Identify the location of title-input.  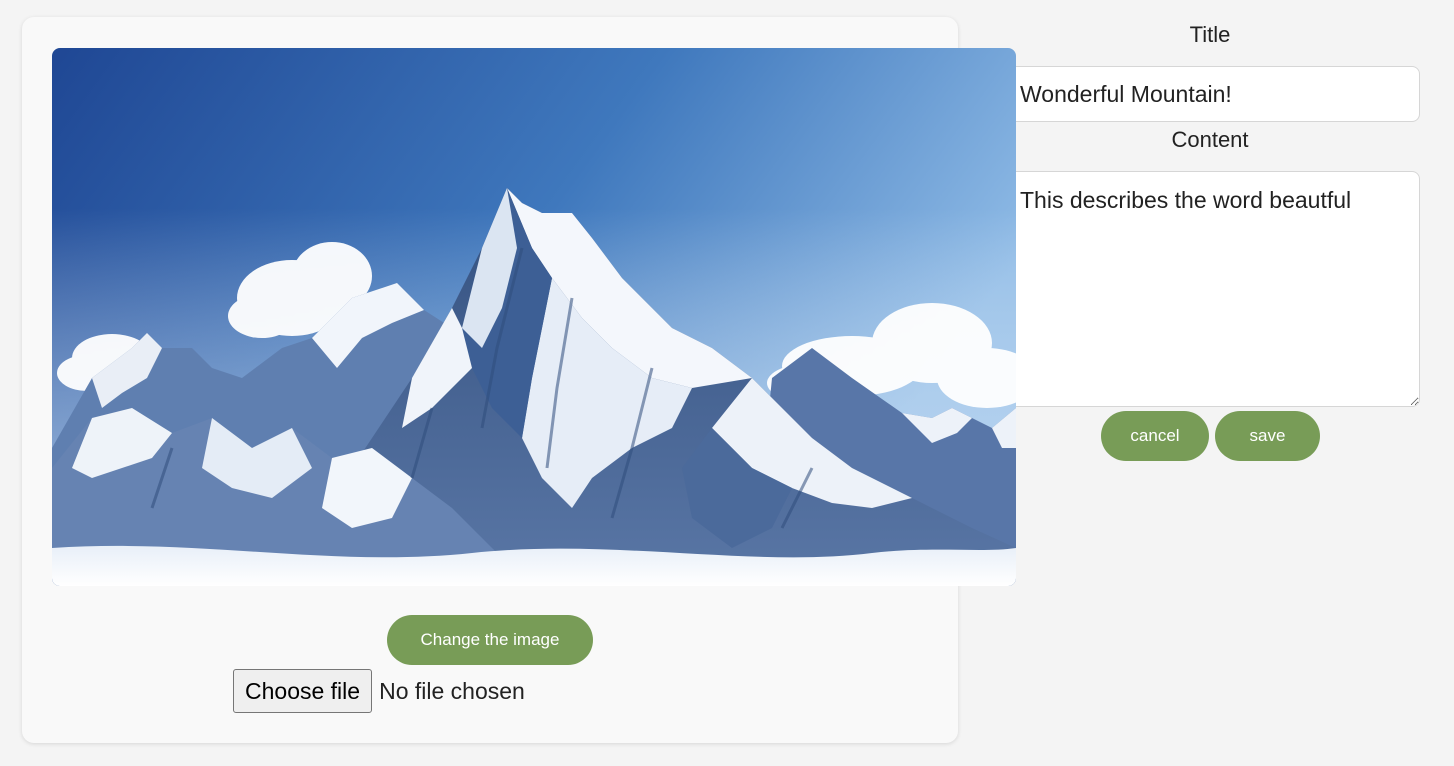
(1210, 94).